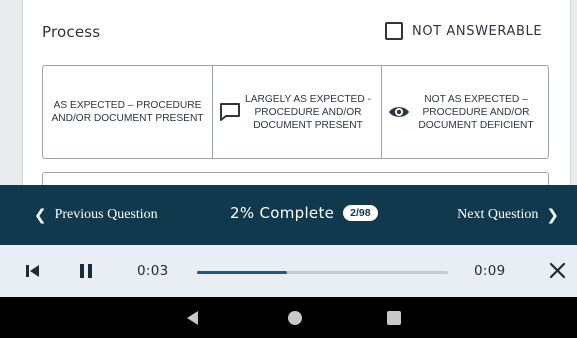 The image size is (577, 338). Describe the element at coordinates (242, 272) in the screenshot. I see `playback-progress-fill` at that location.